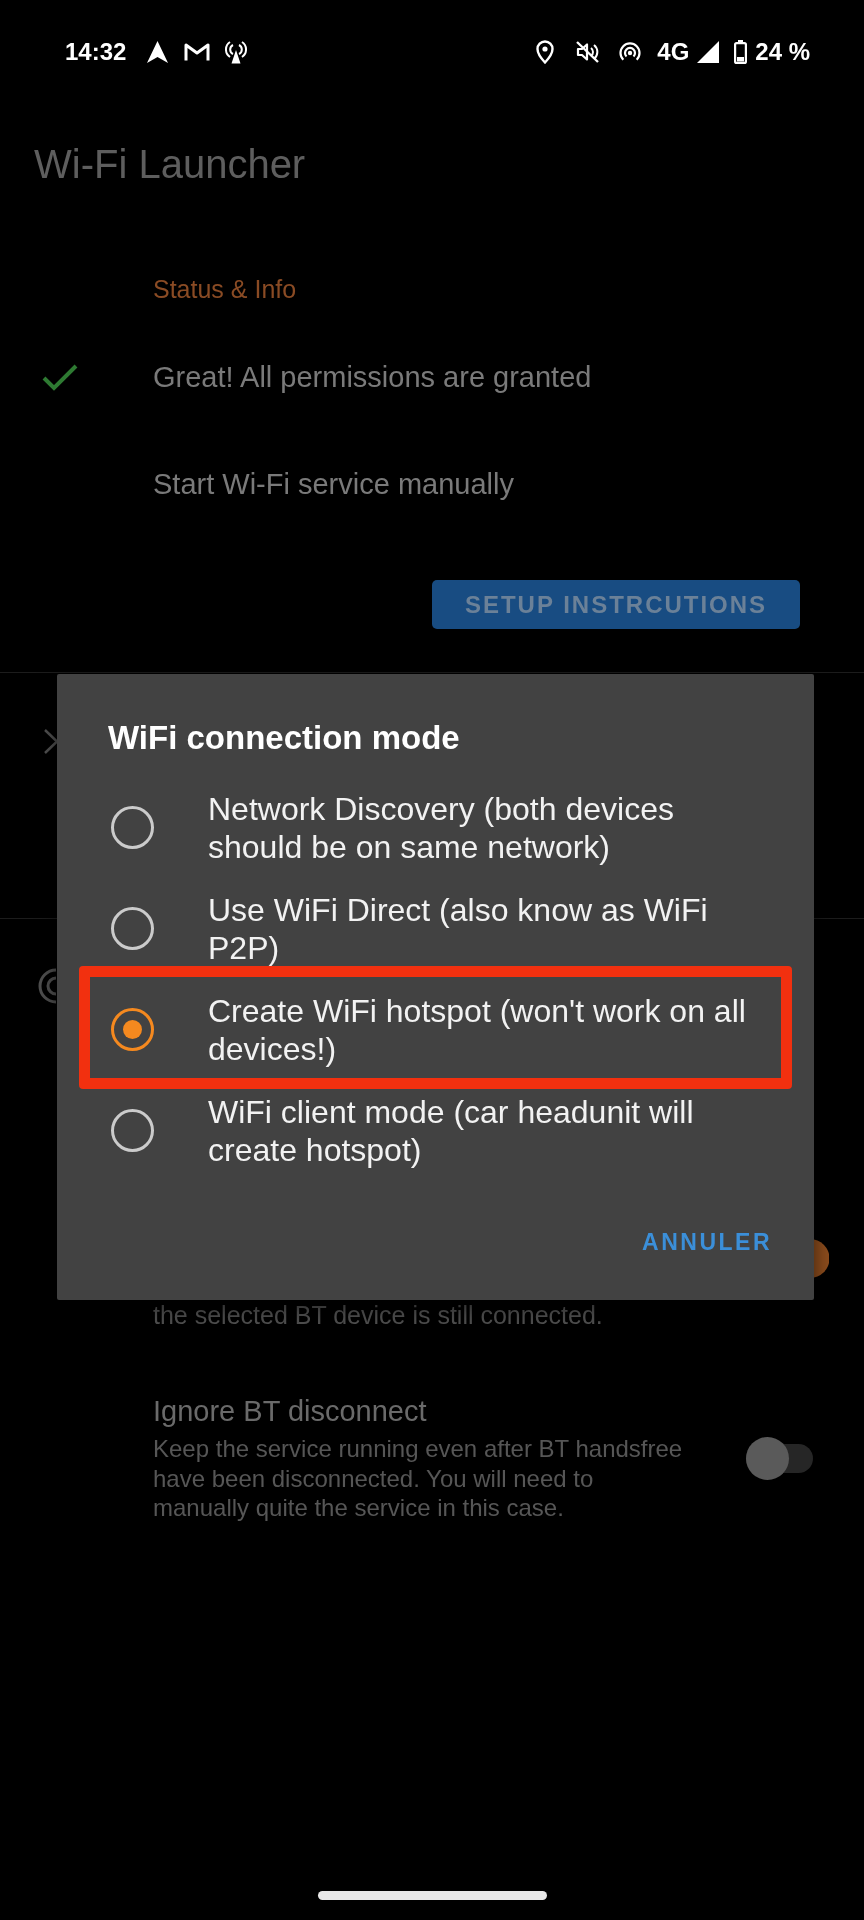 The width and height of the screenshot is (864, 1920). What do you see at coordinates (779, 1458) in the screenshot?
I see `toggle-switch` at bounding box center [779, 1458].